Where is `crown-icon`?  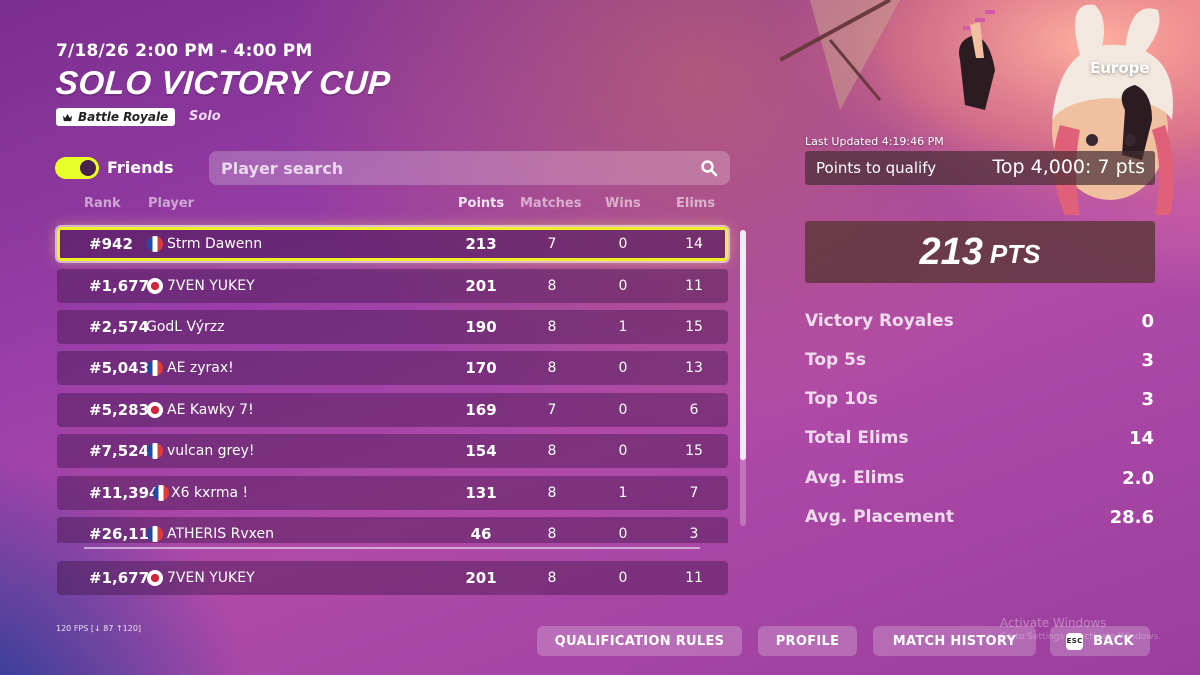
crown-icon is located at coordinates (67, 117).